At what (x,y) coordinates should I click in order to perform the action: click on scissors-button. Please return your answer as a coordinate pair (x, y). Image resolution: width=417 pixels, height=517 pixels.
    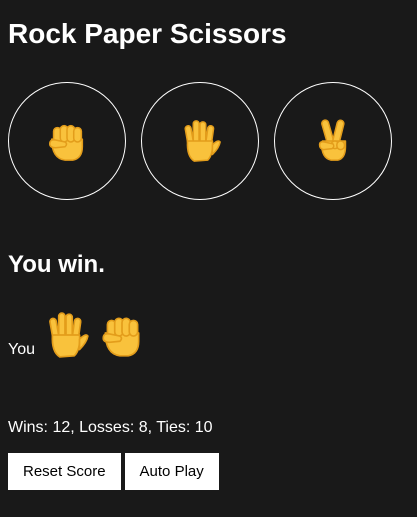
    Looking at the image, I should click on (333, 141).